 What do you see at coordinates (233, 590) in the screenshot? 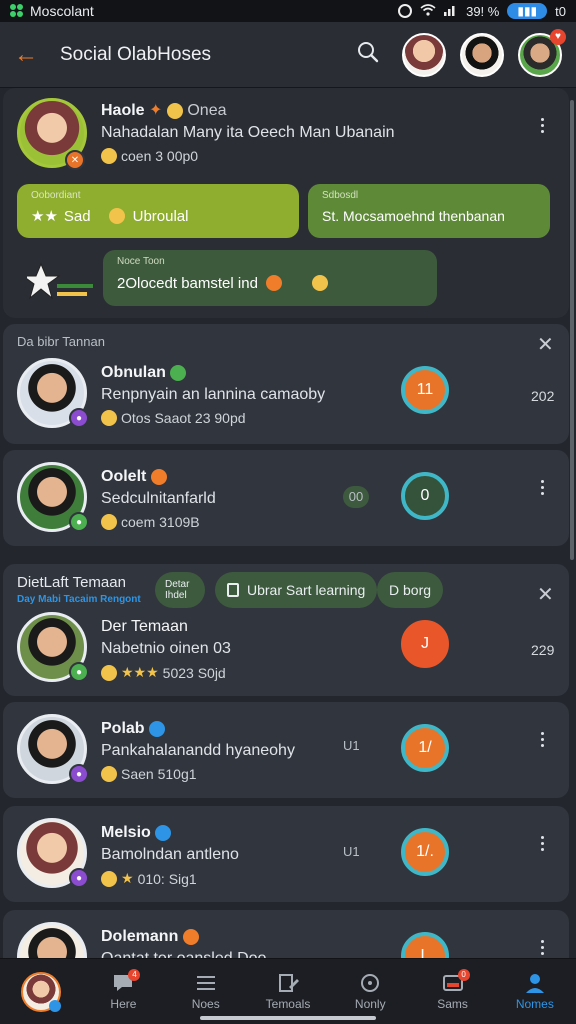
I see `doc-icon` at bounding box center [233, 590].